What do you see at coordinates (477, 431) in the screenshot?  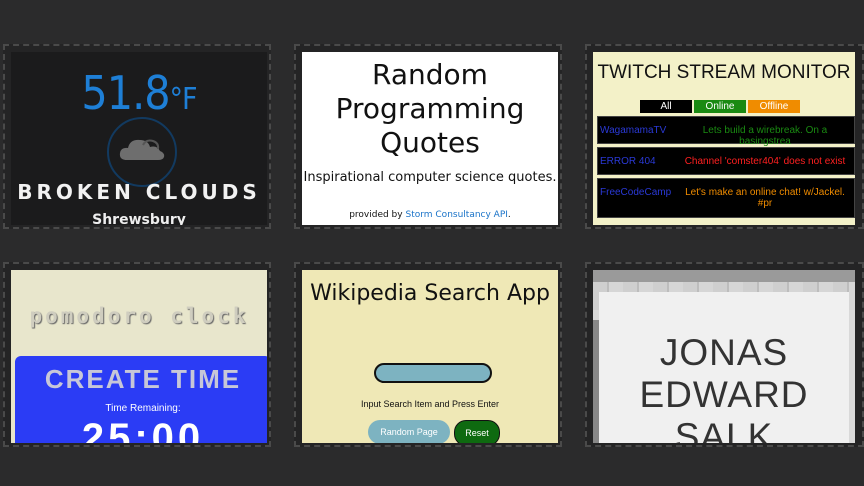 I see `reset-button: Reset` at bounding box center [477, 431].